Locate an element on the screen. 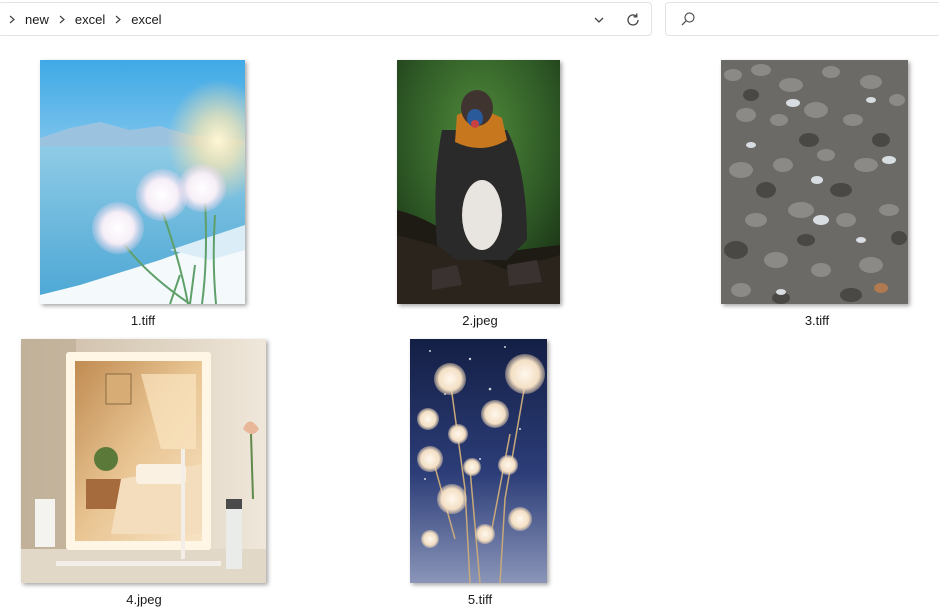 This screenshot has width=939, height=609. chevron-down-icon is located at coordinates (599, 20).